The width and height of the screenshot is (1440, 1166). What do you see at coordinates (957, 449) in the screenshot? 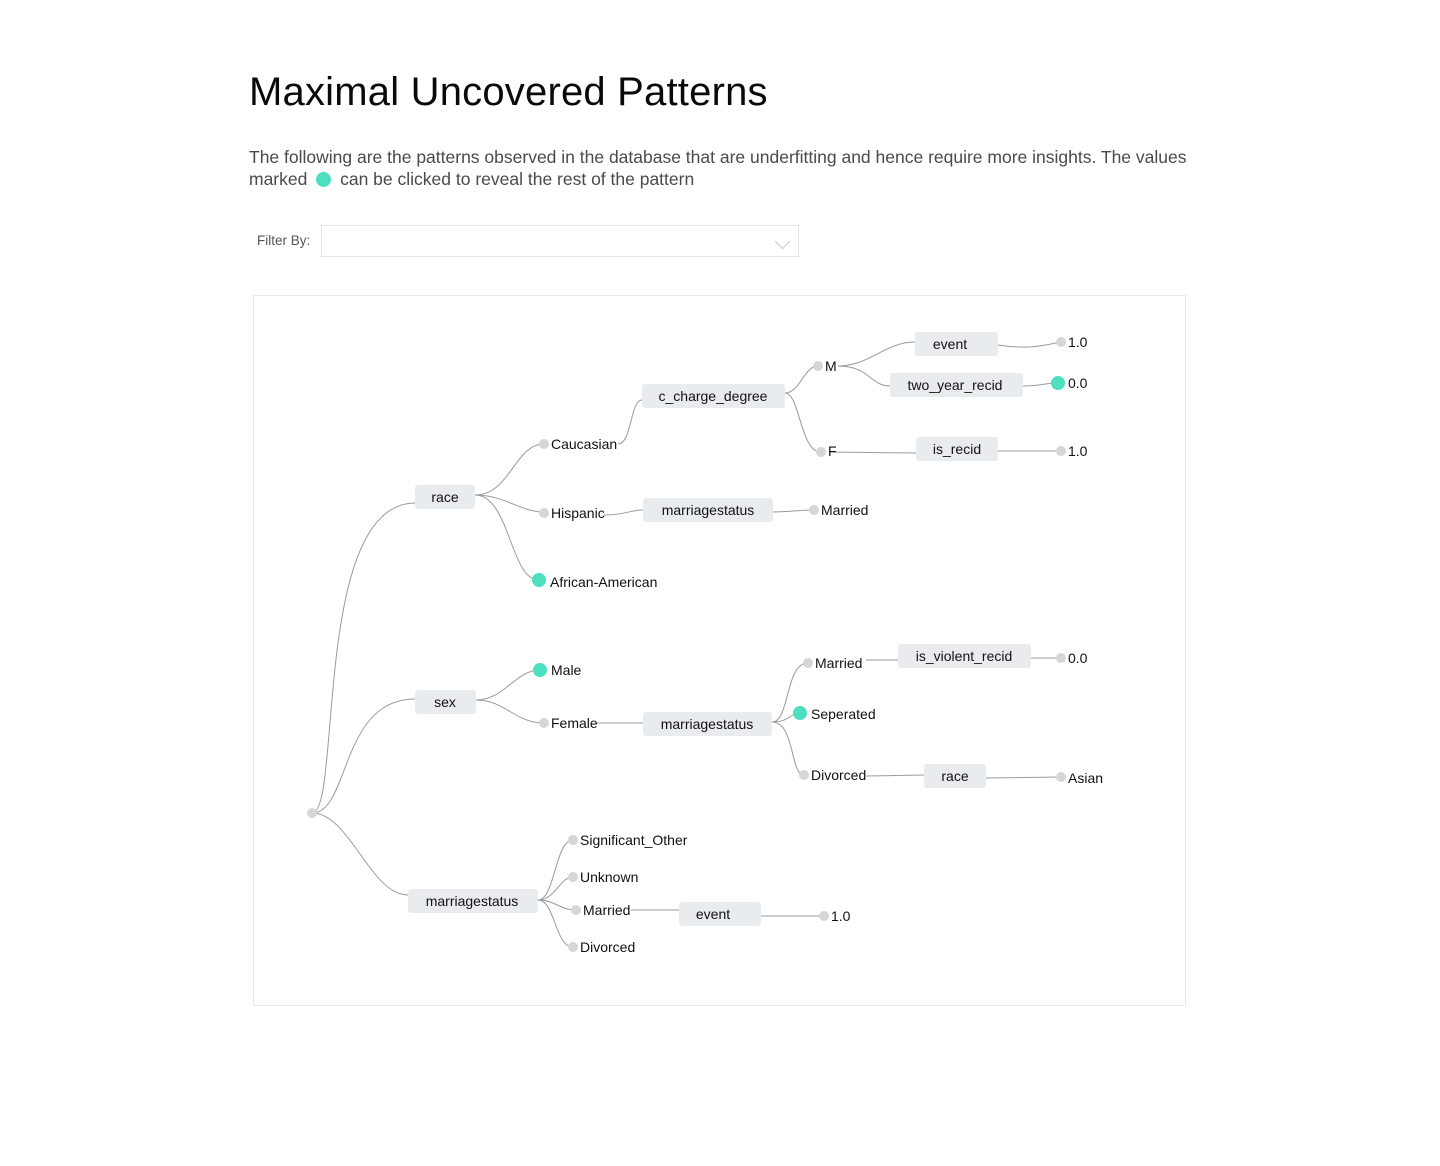
I see `attribute-label: is_recid` at bounding box center [957, 449].